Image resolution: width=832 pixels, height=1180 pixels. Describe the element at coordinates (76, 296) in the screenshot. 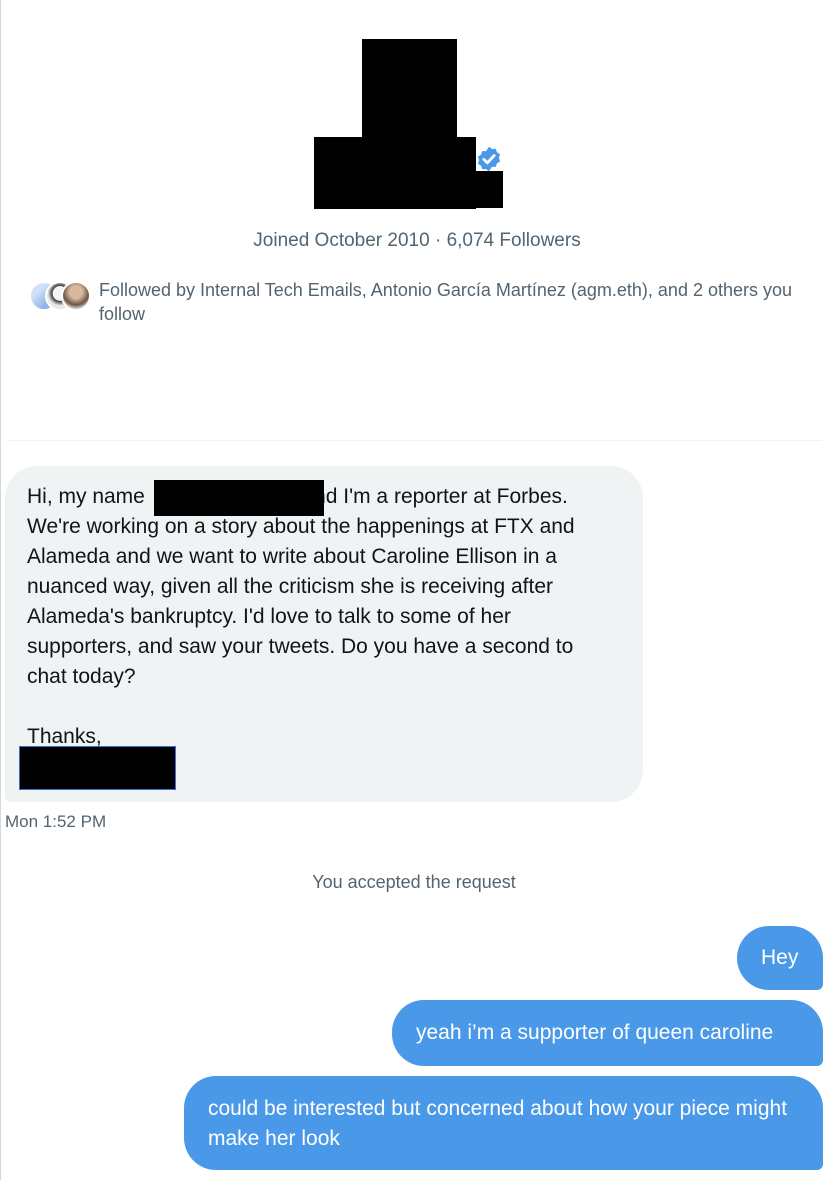

I see `follower-avatar` at that location.